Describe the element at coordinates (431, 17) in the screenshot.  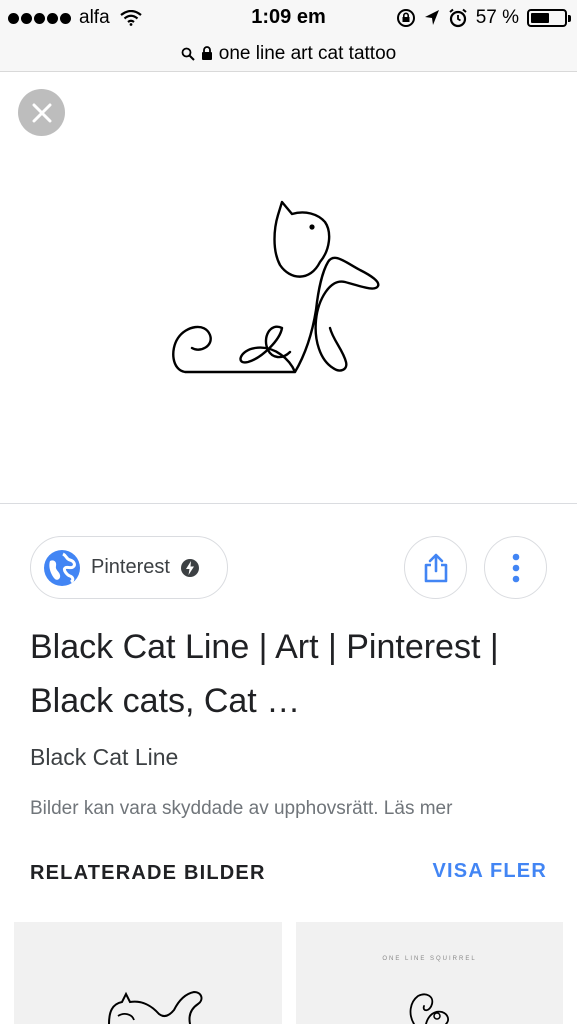
I see `location-icon` at that location.